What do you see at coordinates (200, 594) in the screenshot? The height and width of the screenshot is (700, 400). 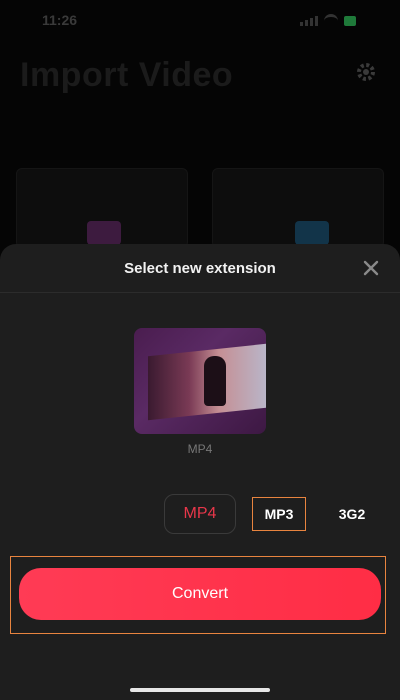 I see `convert-button: Convert` at bounding box center [200, 594].